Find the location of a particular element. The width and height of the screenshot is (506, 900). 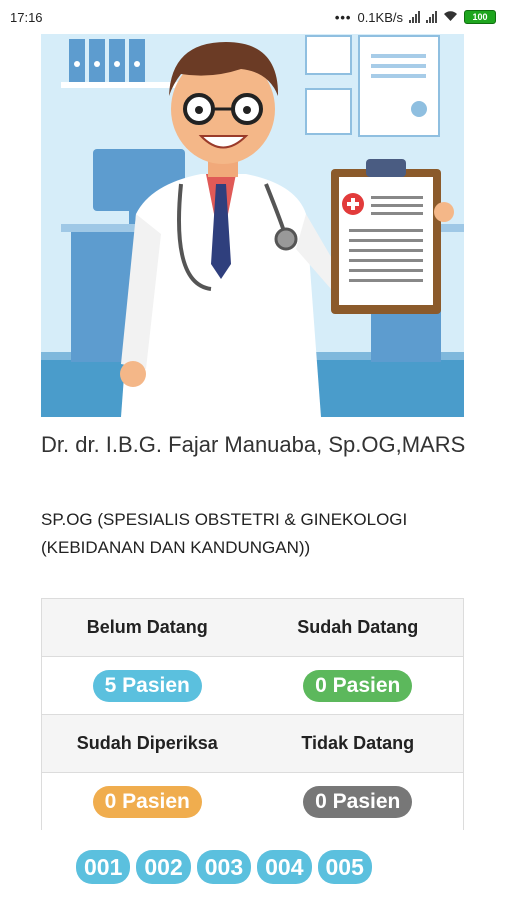

queue-number-list: 001 002 003 004 005 is located at coordinates (224, 867).